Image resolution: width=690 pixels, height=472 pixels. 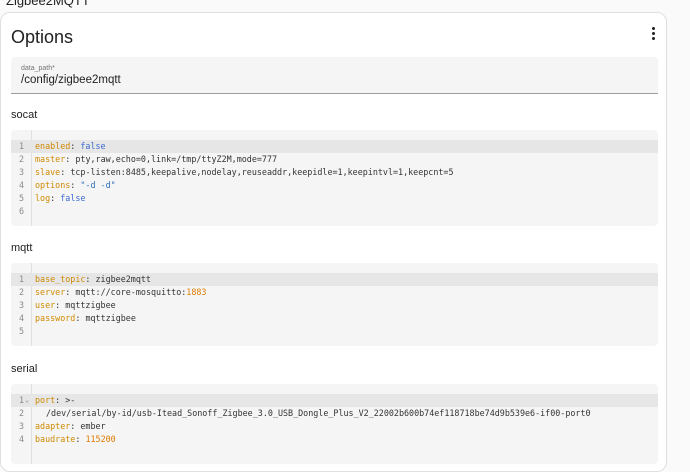 I want to click on code-line: 1 base_topic: zigbee2mqtt, so click(x=334, y=279).